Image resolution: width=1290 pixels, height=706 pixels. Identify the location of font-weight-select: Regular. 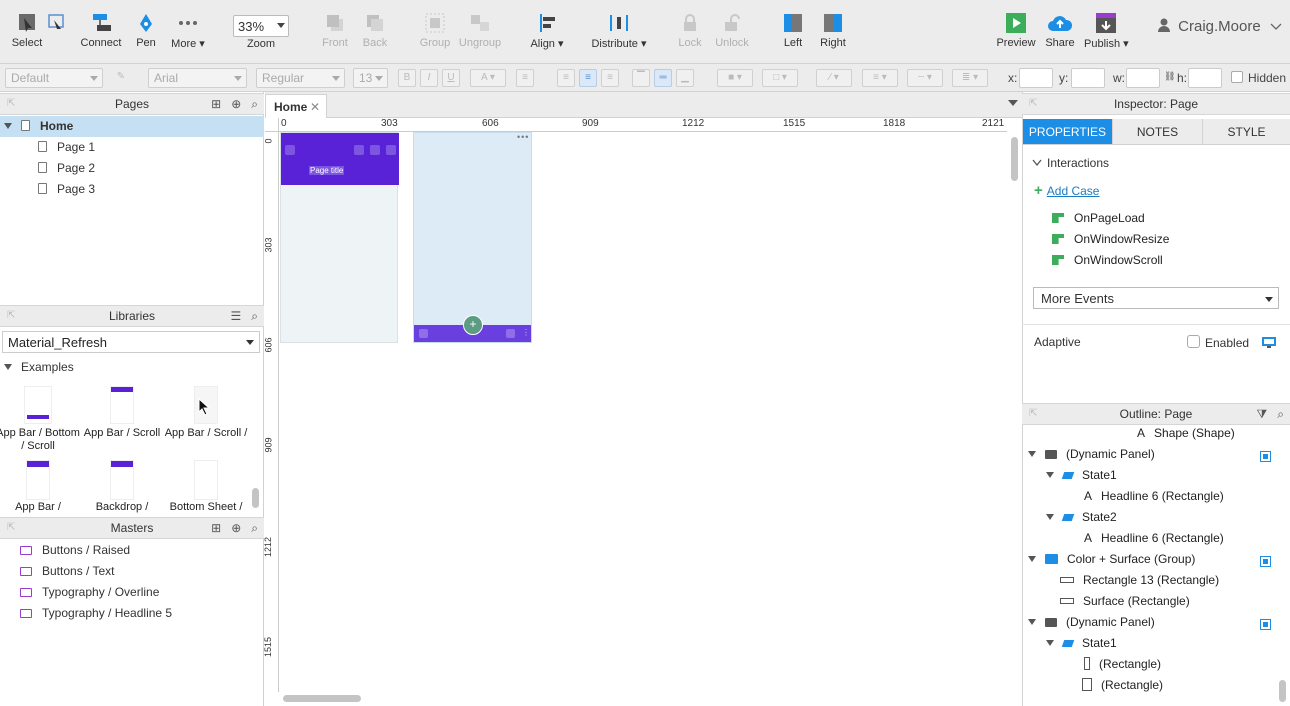
(300, 78).